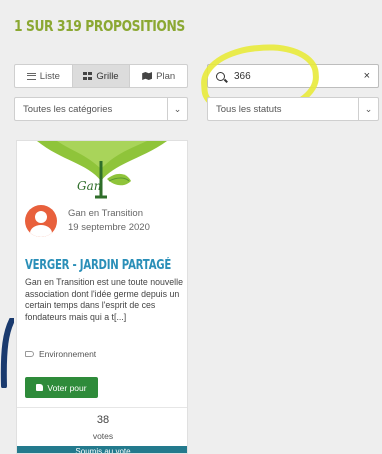  I want to click on tag-icon, so click(29, 354).